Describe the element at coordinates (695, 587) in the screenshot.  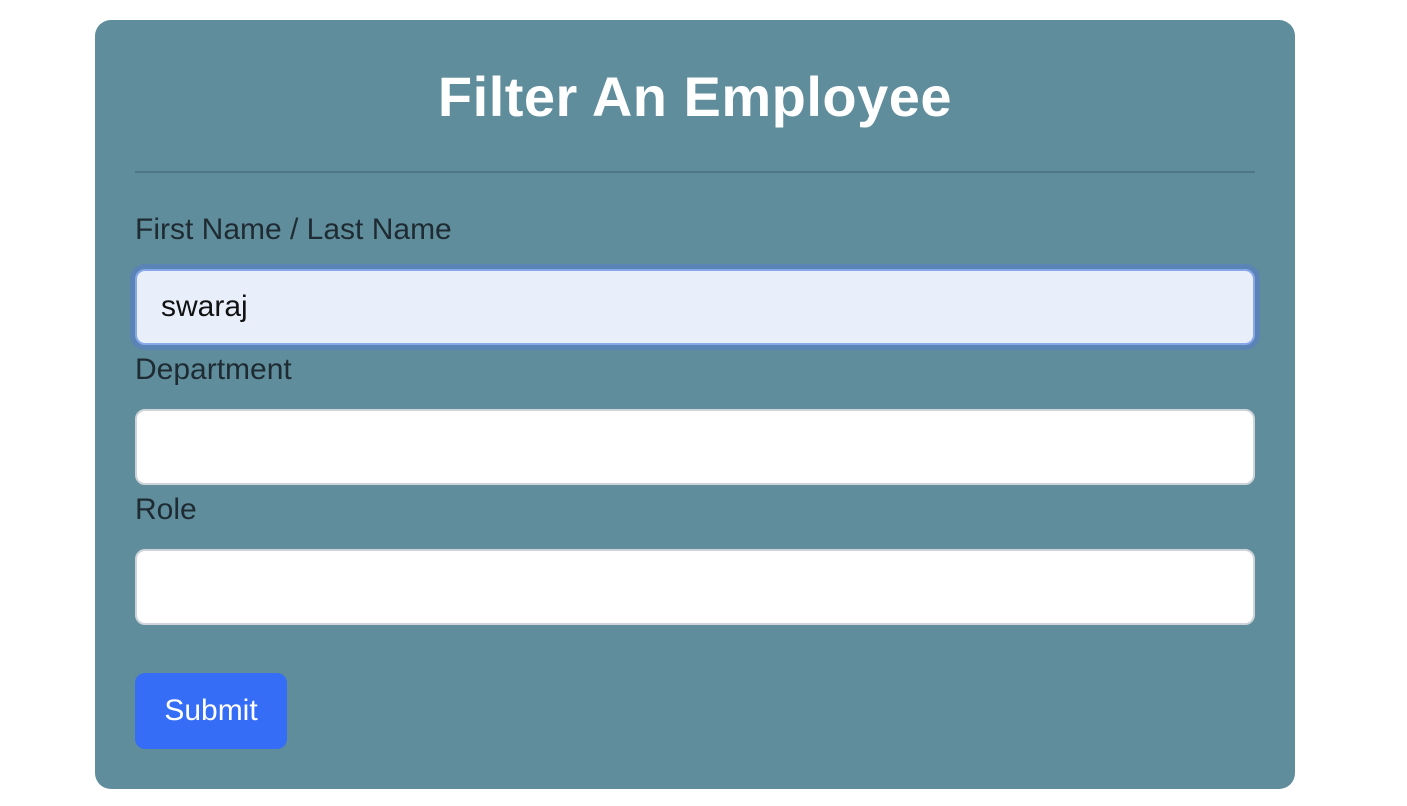
I see `role-input` at that location.